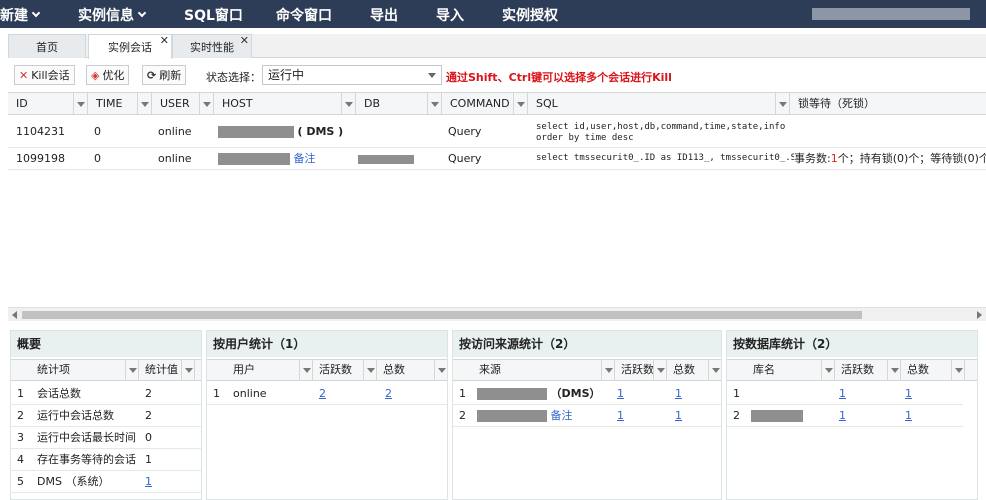 The width and height of the screenshot is (986, 500). I want to click on diamond-icon: ◈, so click(95, 75).